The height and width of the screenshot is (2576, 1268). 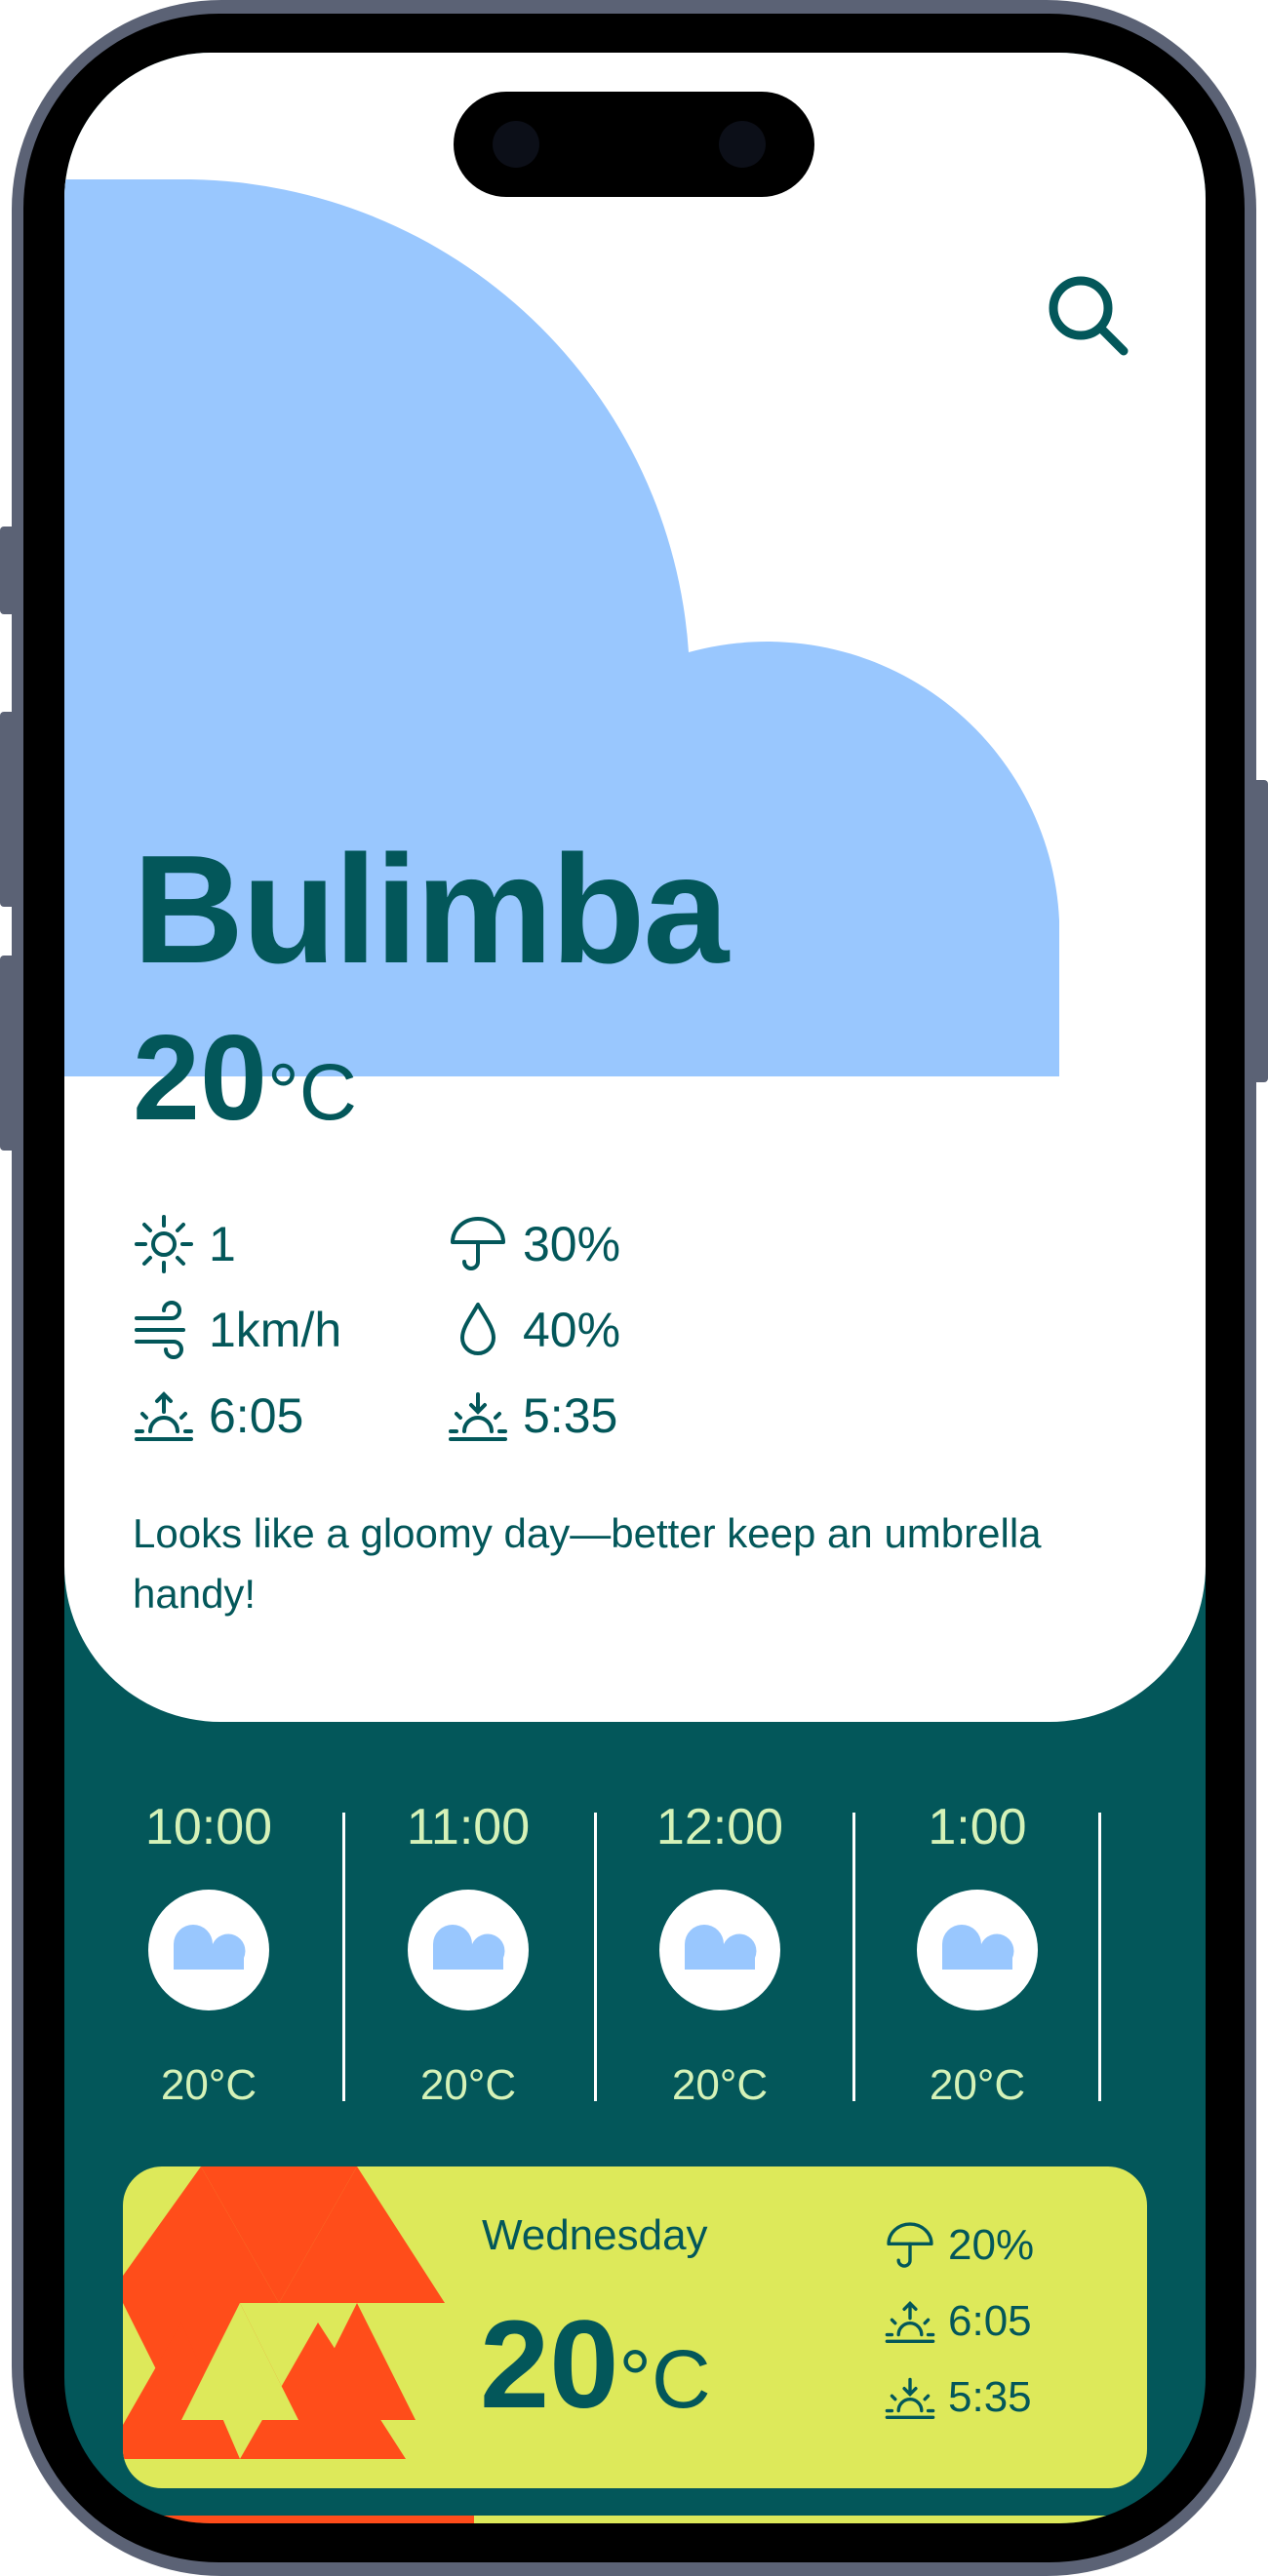 I want to click on action-button, so click(x=8, y=570).